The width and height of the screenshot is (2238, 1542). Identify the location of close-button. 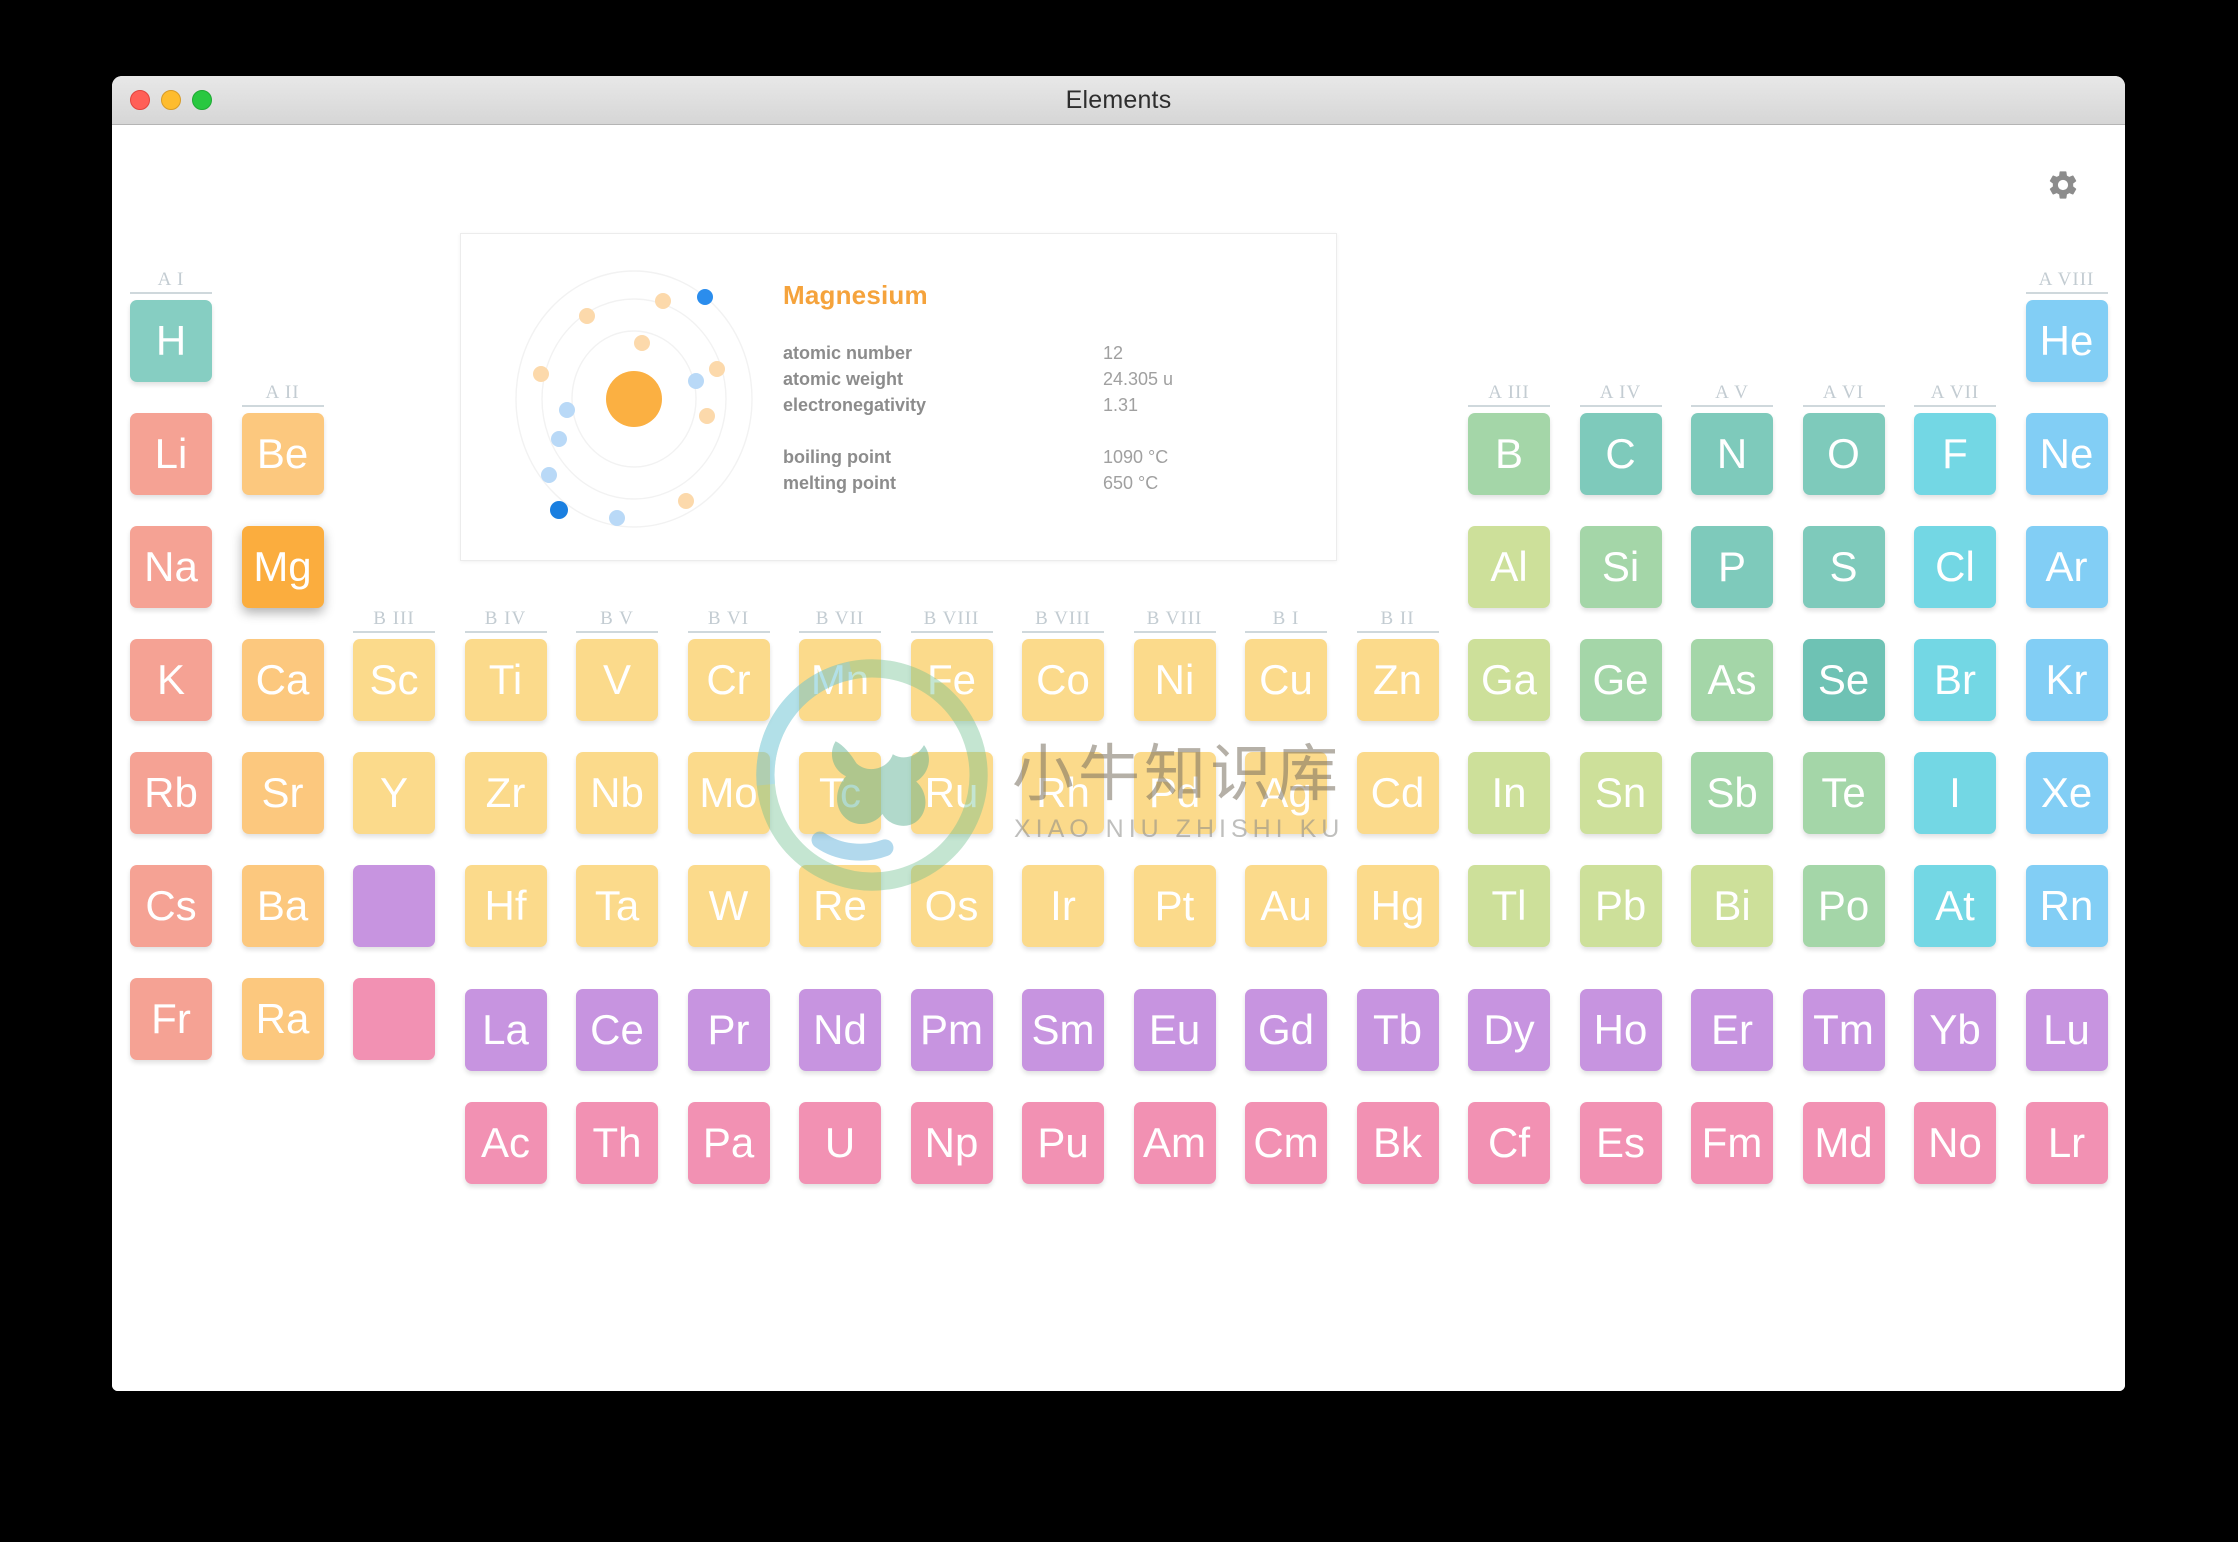
(140, 100).